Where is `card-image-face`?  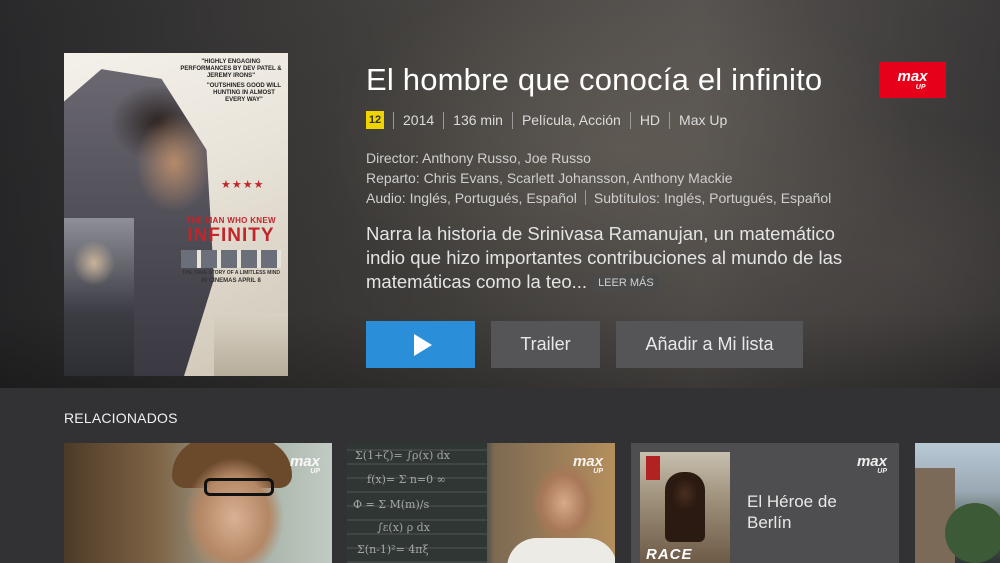 card-image-face is located at coordinates (234, 505).